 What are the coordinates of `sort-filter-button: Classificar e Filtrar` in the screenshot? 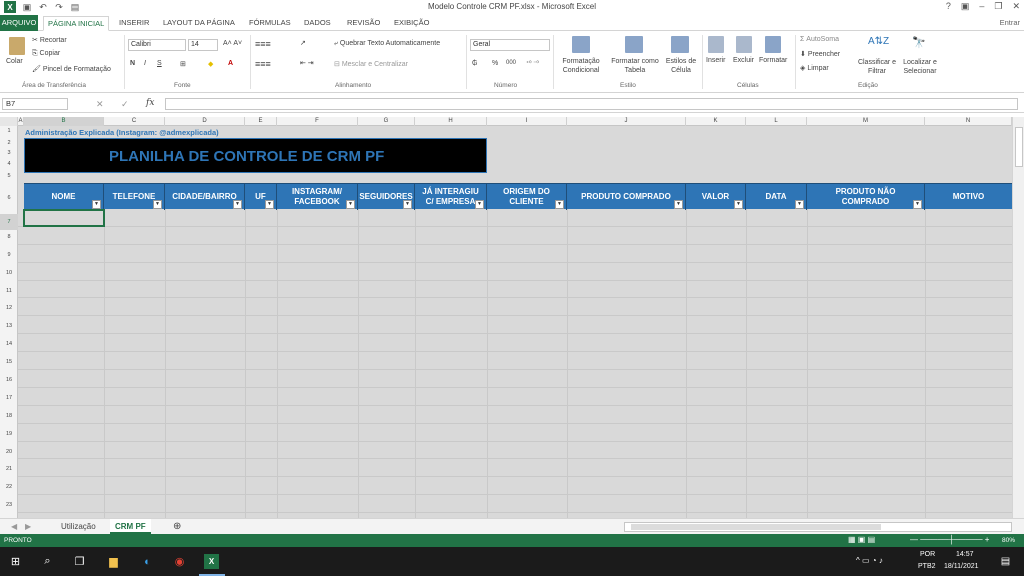 It's located at (877, 67).